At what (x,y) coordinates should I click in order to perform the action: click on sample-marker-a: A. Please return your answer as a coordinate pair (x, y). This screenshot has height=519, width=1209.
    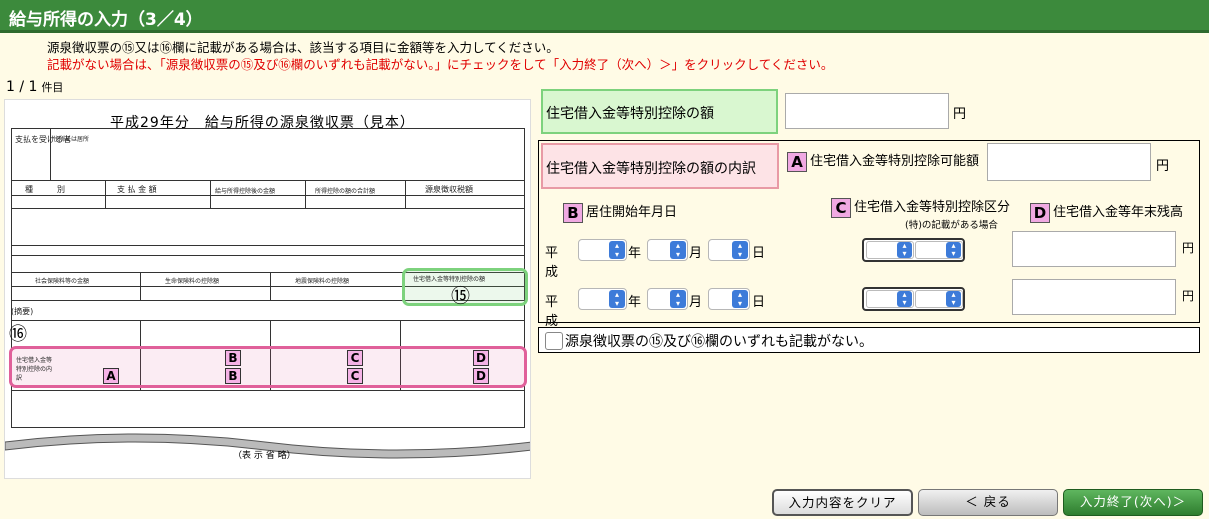
    Looking at the image, I should click on (111, 376).